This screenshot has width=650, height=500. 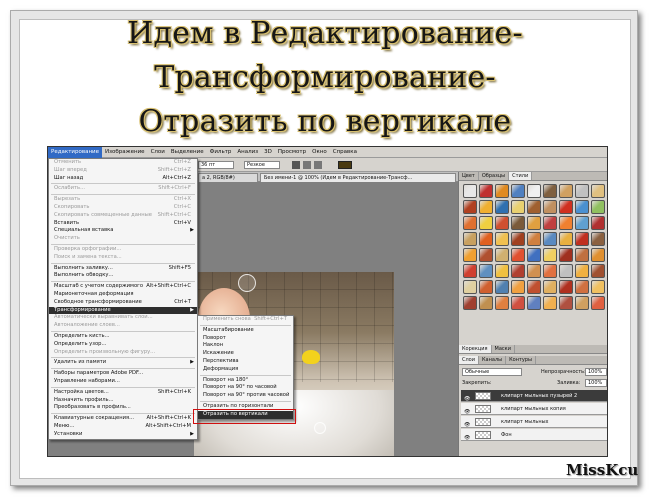 What do you see at coordinates (492, 372) in the screenshot?
I see `blend-mode-select: Обычные` at bounding box center [492, 372].